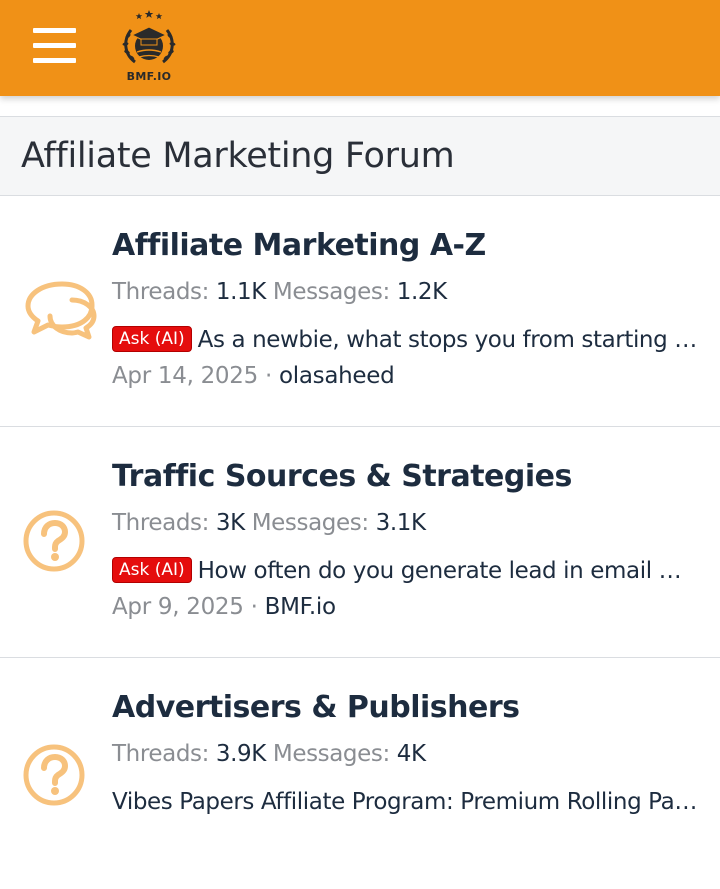  I want to click on latest-thread-meta: Apr 9, 2025 · BMF.io, so click(224, 607).